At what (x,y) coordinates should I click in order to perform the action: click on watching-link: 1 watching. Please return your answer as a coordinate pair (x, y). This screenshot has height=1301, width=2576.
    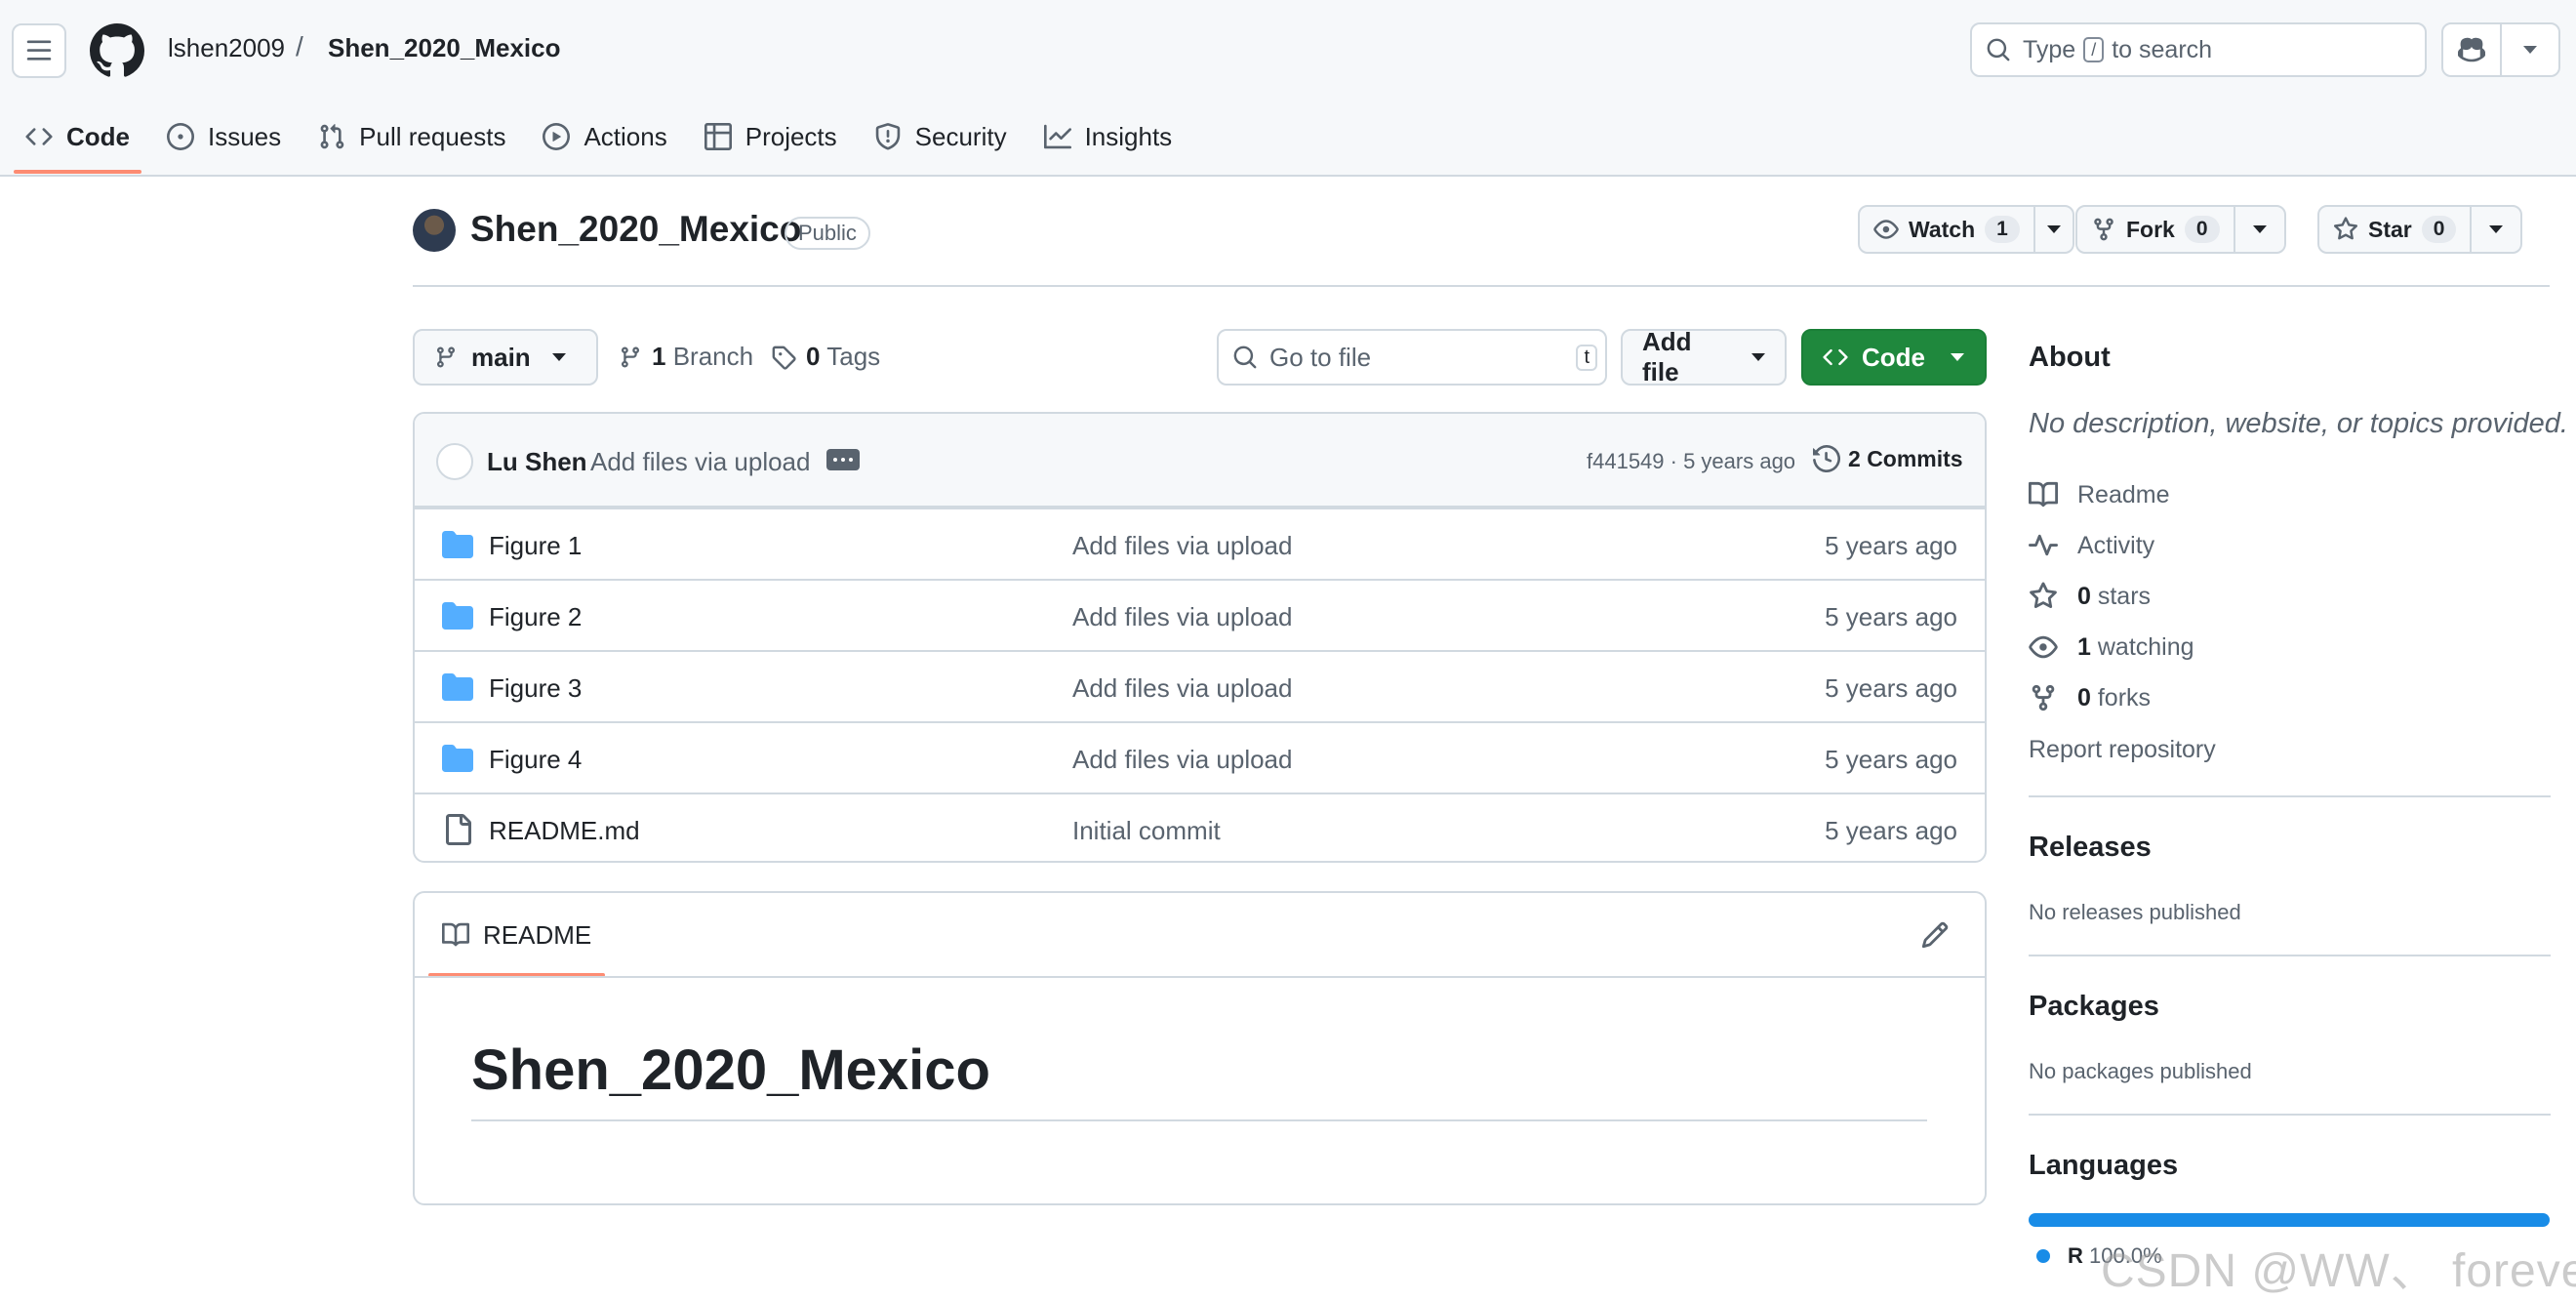
    Looking at the image, I should click on (2111, 647).